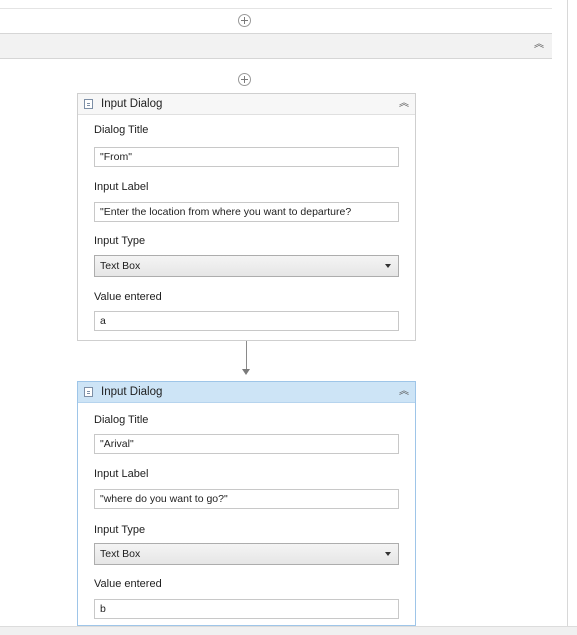  Describe the element at coordinates (246, 321) in the screenshot. I see `value-entered-input: a` at that location.